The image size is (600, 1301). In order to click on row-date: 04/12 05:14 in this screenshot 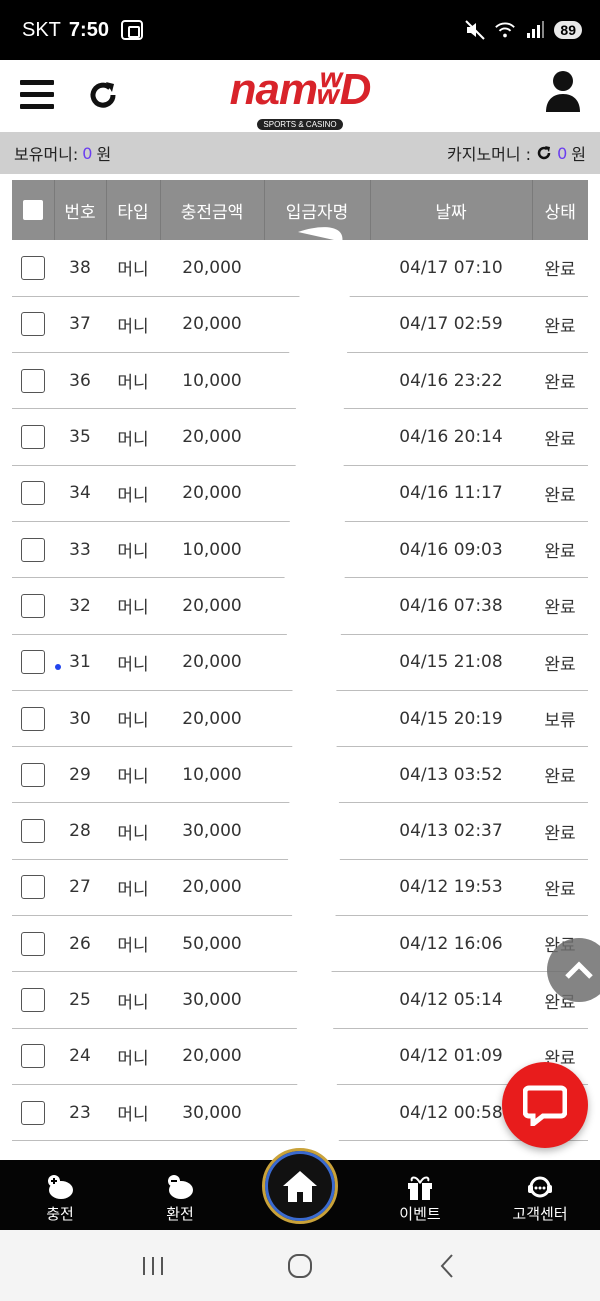, I will do `click(451, 1000)`.